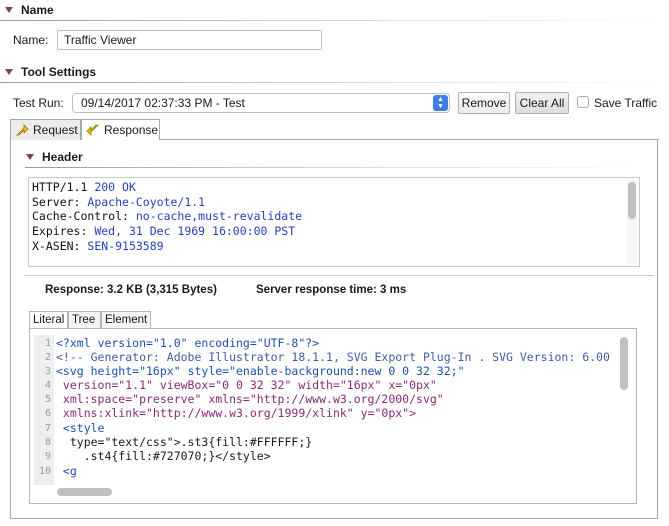  What do you see at coordinates (126, 319) in the screenshot?
I see `tab-element: Element` at bounding box center [126, 319].